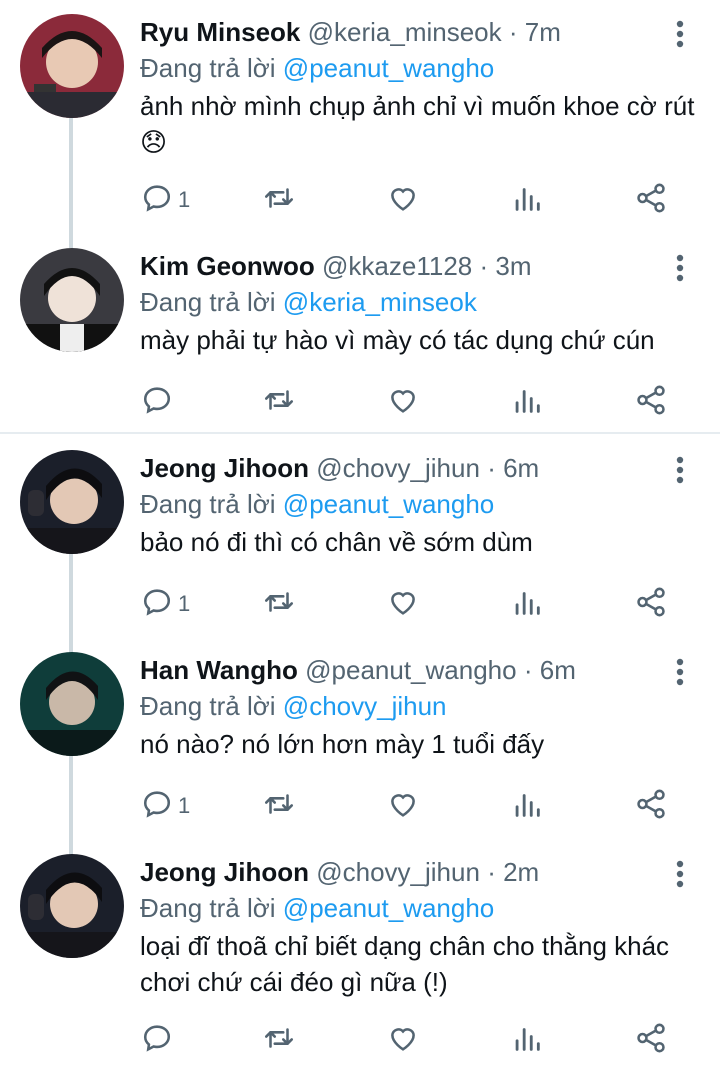 Image resolution: width=720 pixels, height=1071 pixels. I want to click on mention-link: @chovy_jihun, so click(365, 706).